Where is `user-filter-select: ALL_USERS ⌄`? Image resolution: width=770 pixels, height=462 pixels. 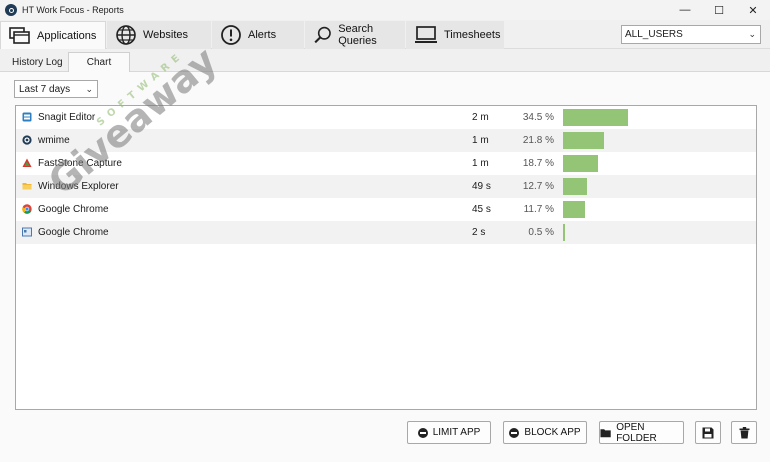
user-filter-select: ALL_USERS ⌄ is located at coordinates (691, 34).